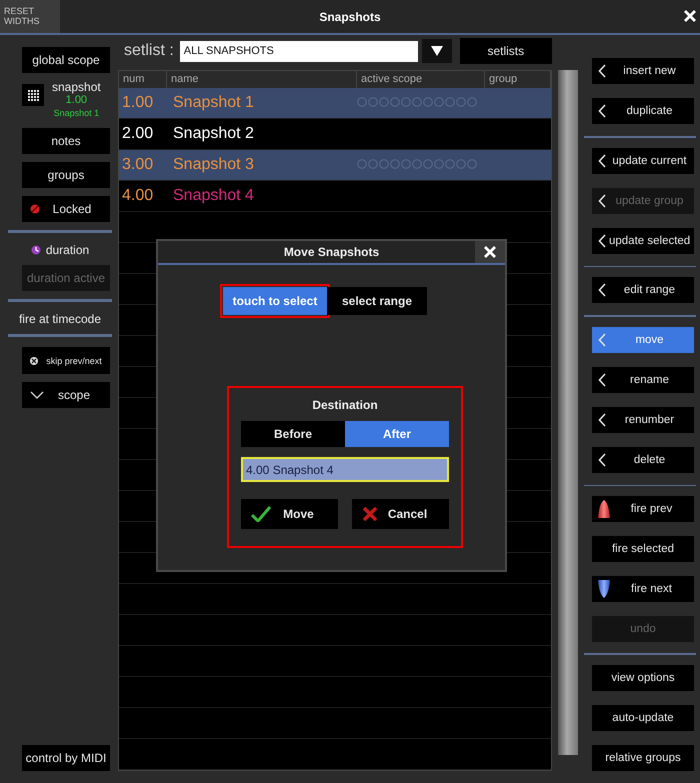  I want to click on triangle-down-icon, so click(436, 51).